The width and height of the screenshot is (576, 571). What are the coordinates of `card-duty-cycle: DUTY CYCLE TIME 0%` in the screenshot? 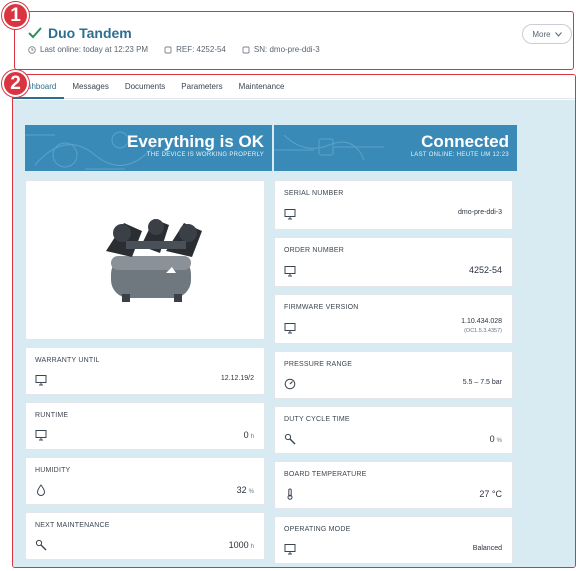 It's located at (393, 430).